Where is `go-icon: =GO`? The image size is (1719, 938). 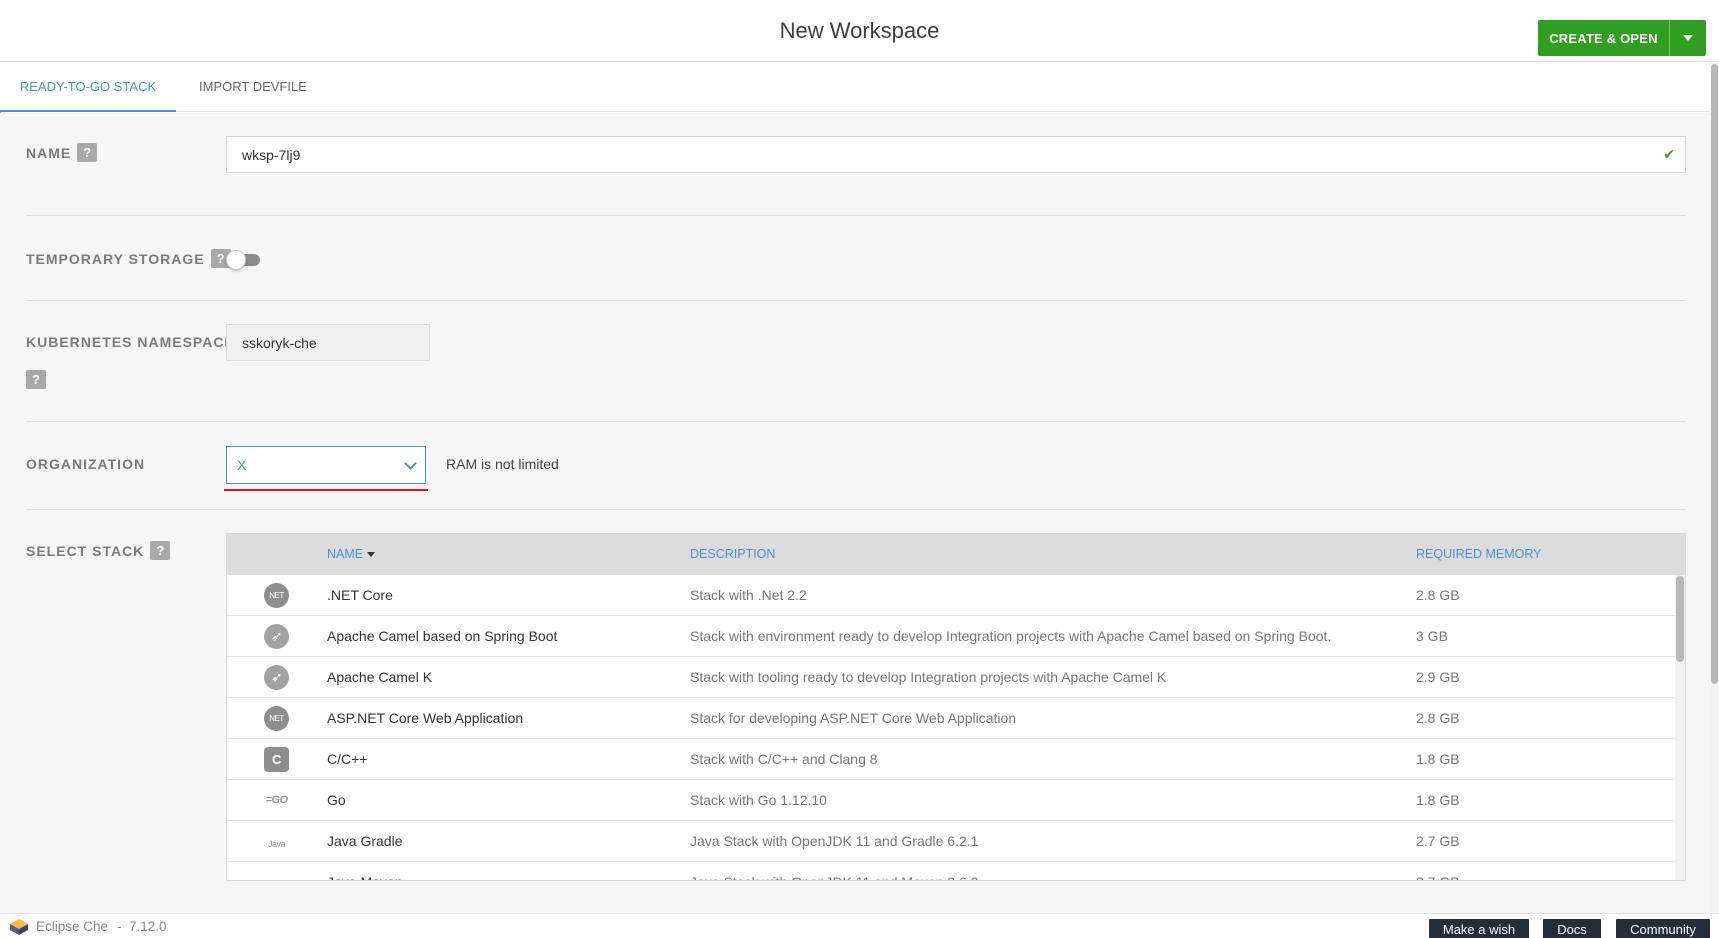 go-icon: =GO is located at coordinates (276, 800).